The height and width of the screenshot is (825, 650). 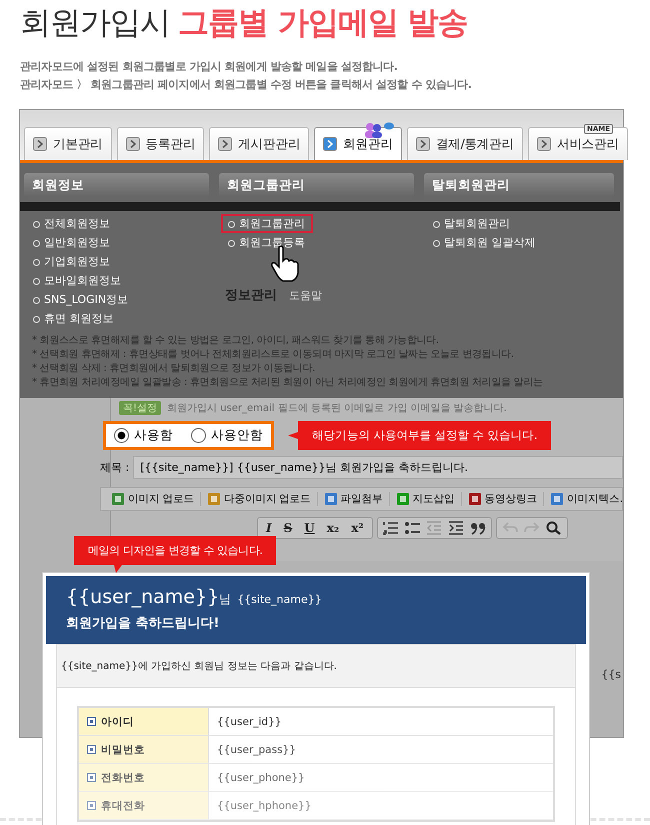 What do you see at coordinates (144, 721) in the screenshot?
I see `table-cell: 아이디` at bounding box center [144, 721].